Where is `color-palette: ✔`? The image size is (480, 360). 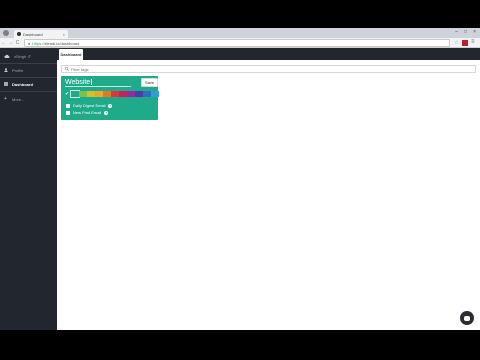 color-palette: ✔ is located at coordinates (112, 94).